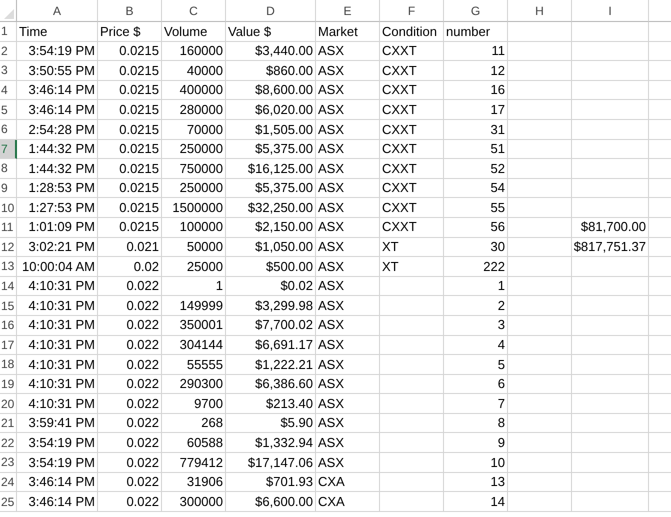 This screenshot has height=517, width=671. Describe the element at coordinates (8, 130) in the screenshot. I see `row-header: 6` at that location.